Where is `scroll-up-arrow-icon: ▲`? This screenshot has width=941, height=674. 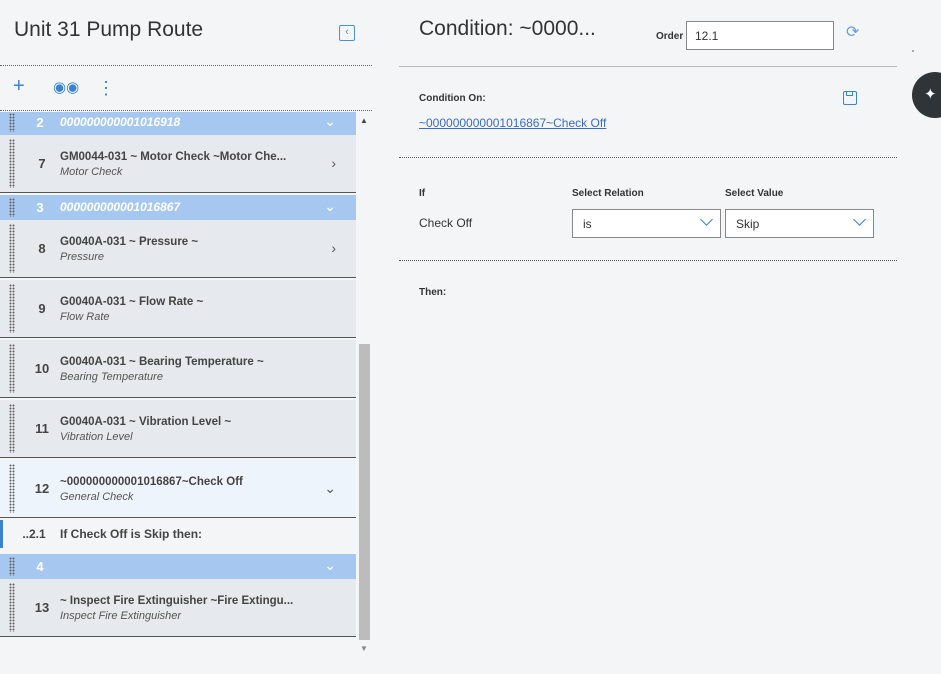
scroll-up-arrow-icon: ▲ is located at coordinates (364, 120).